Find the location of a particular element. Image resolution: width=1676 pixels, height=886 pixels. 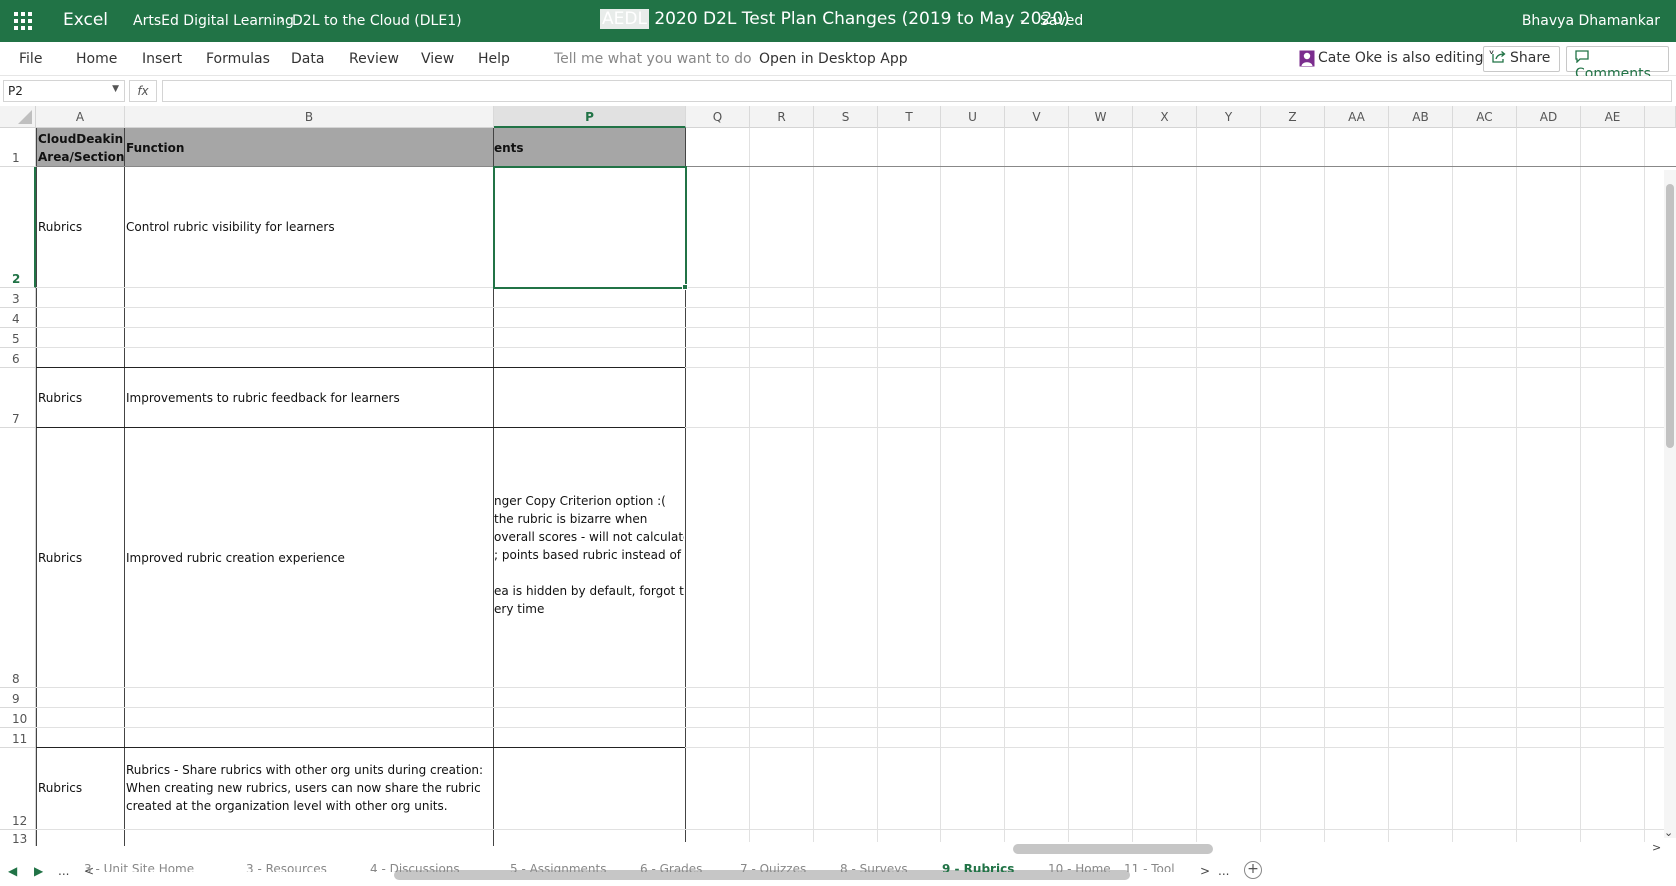

fill-handle is located at coordinates (685, 287).